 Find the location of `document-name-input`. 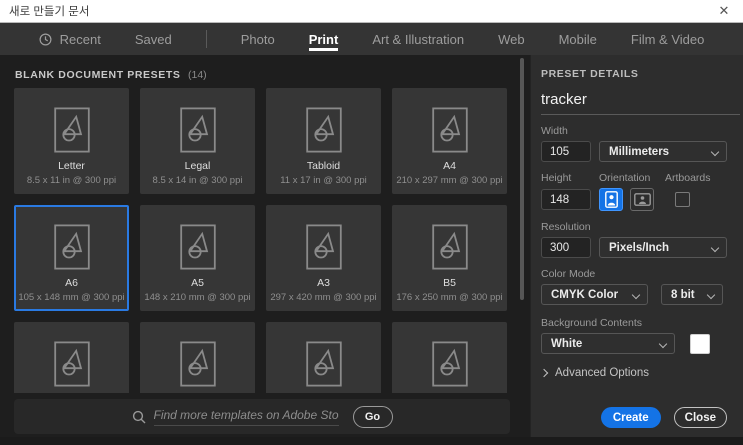

document-name-input is located at coordinates (640, 103).